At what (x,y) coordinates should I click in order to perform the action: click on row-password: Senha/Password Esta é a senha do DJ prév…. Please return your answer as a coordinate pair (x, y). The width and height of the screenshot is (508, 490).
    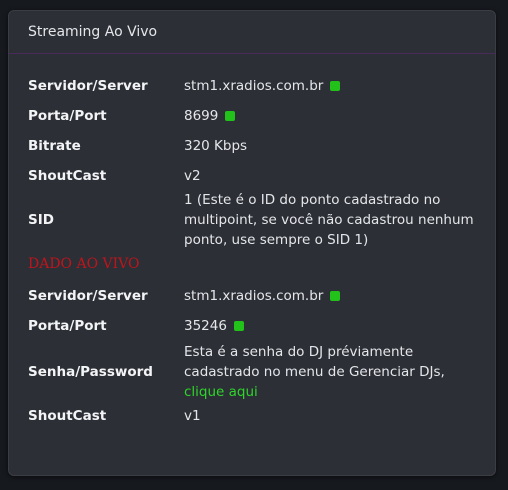
    Looking at the image, I should click on (258, 372).